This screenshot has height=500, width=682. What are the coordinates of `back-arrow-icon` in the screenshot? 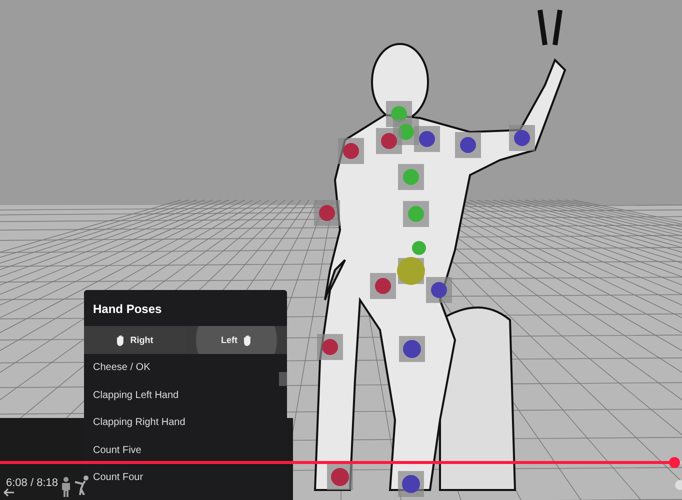 It's located at (9, 492).